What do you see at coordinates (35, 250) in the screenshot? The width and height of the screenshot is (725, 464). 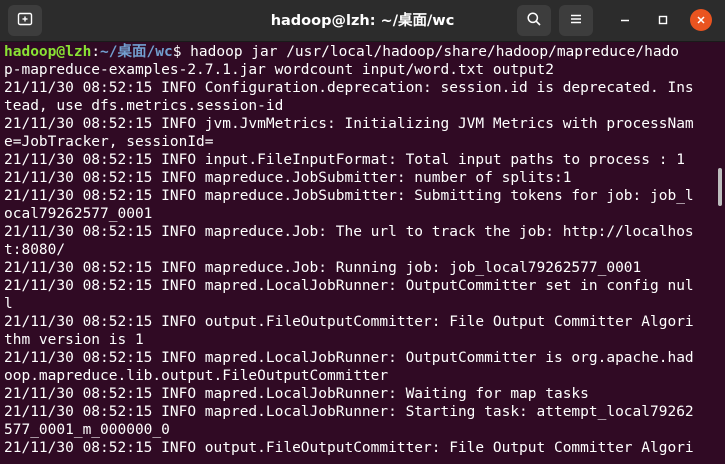 I see `output-line: t:8080/` at bounding box center [35, 250].